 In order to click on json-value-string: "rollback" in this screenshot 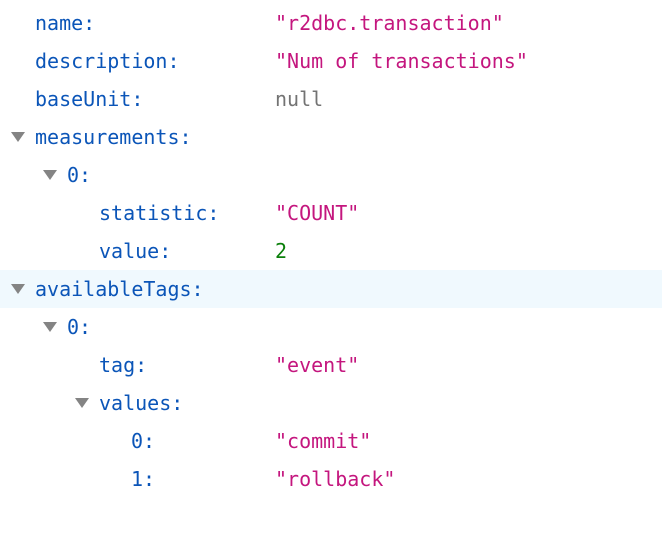, I will do `click(335, 479)`.